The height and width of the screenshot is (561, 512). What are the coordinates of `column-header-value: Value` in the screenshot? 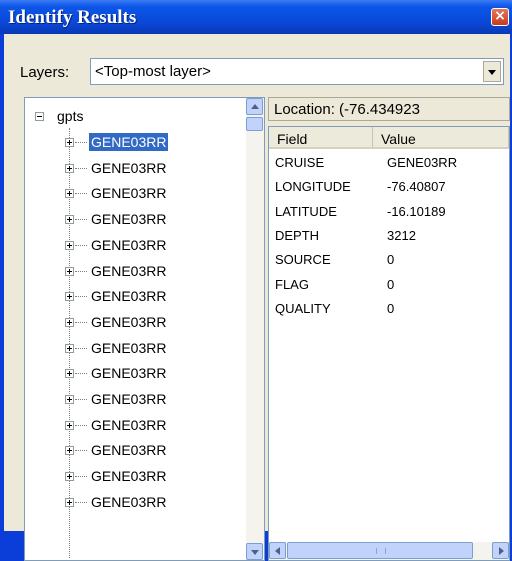 It's located at (441, 138).